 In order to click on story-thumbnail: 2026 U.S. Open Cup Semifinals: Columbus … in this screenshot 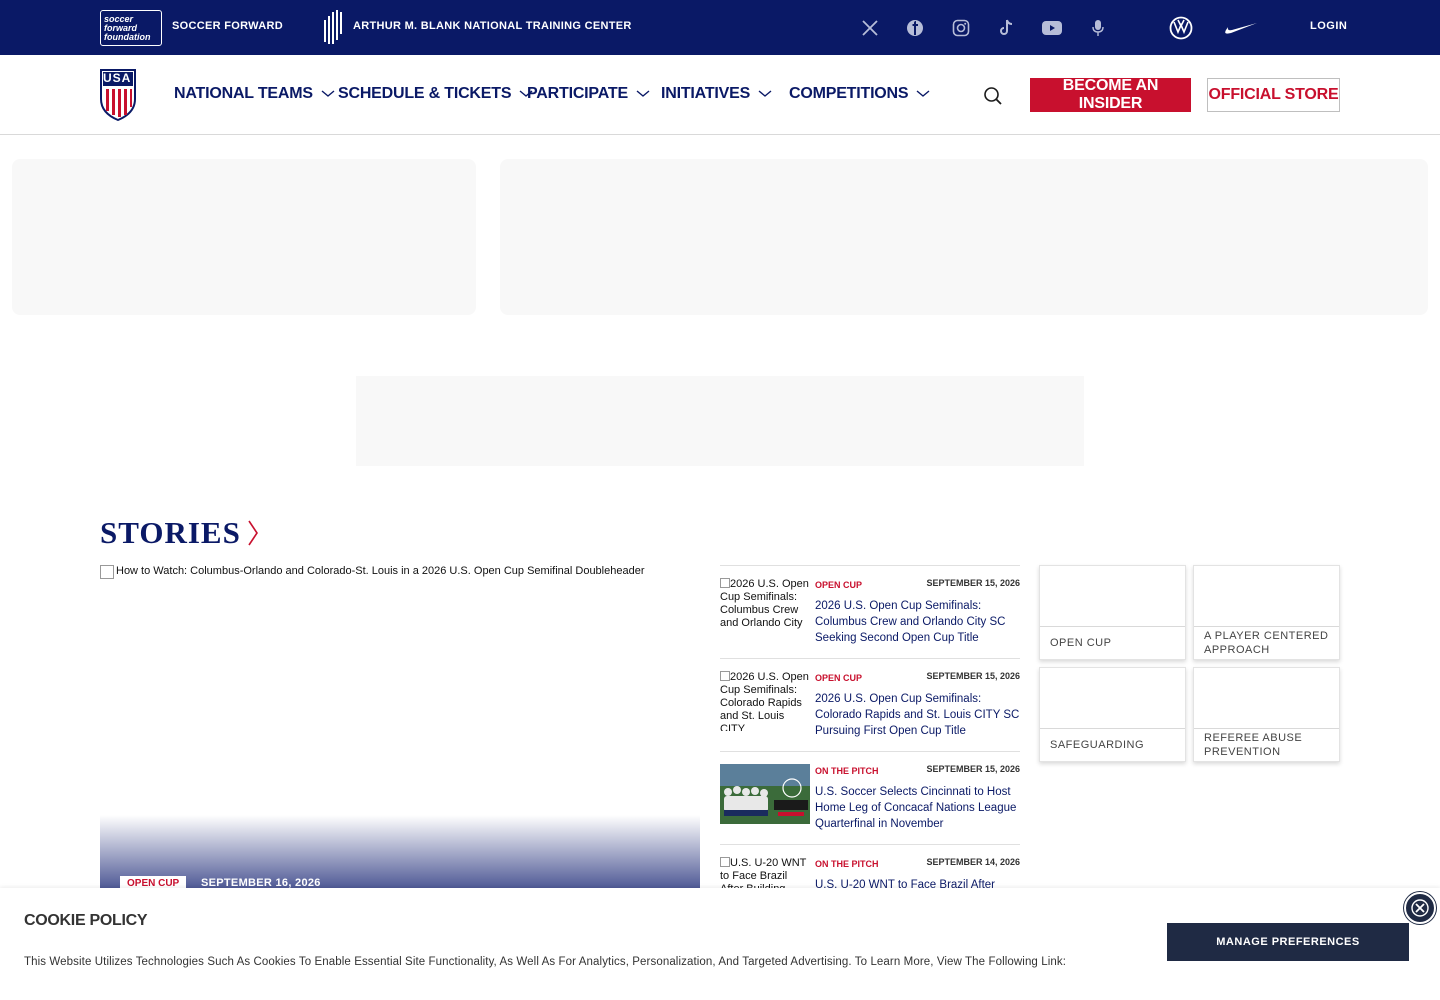, I will do `click(765, 608)`.